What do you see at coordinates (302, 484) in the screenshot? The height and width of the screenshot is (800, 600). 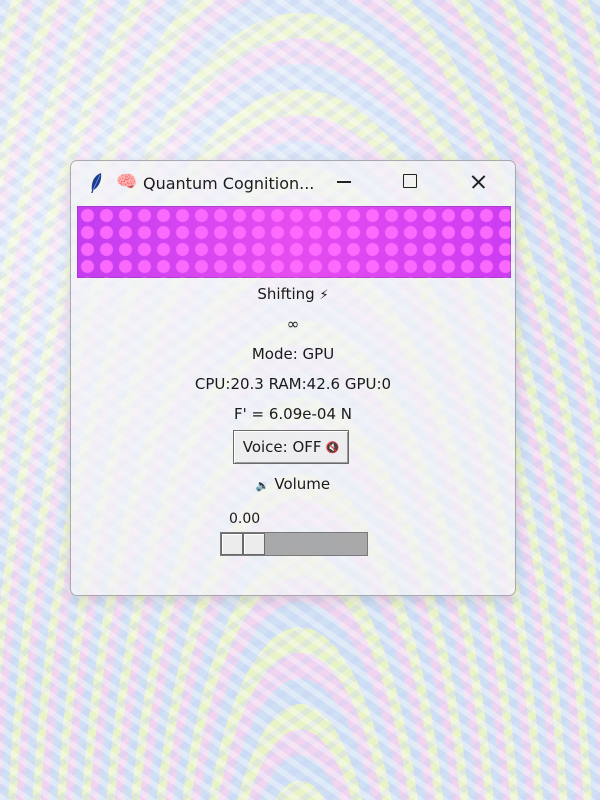 I see `volume-label: Volume` at bounding box center [302, 484].